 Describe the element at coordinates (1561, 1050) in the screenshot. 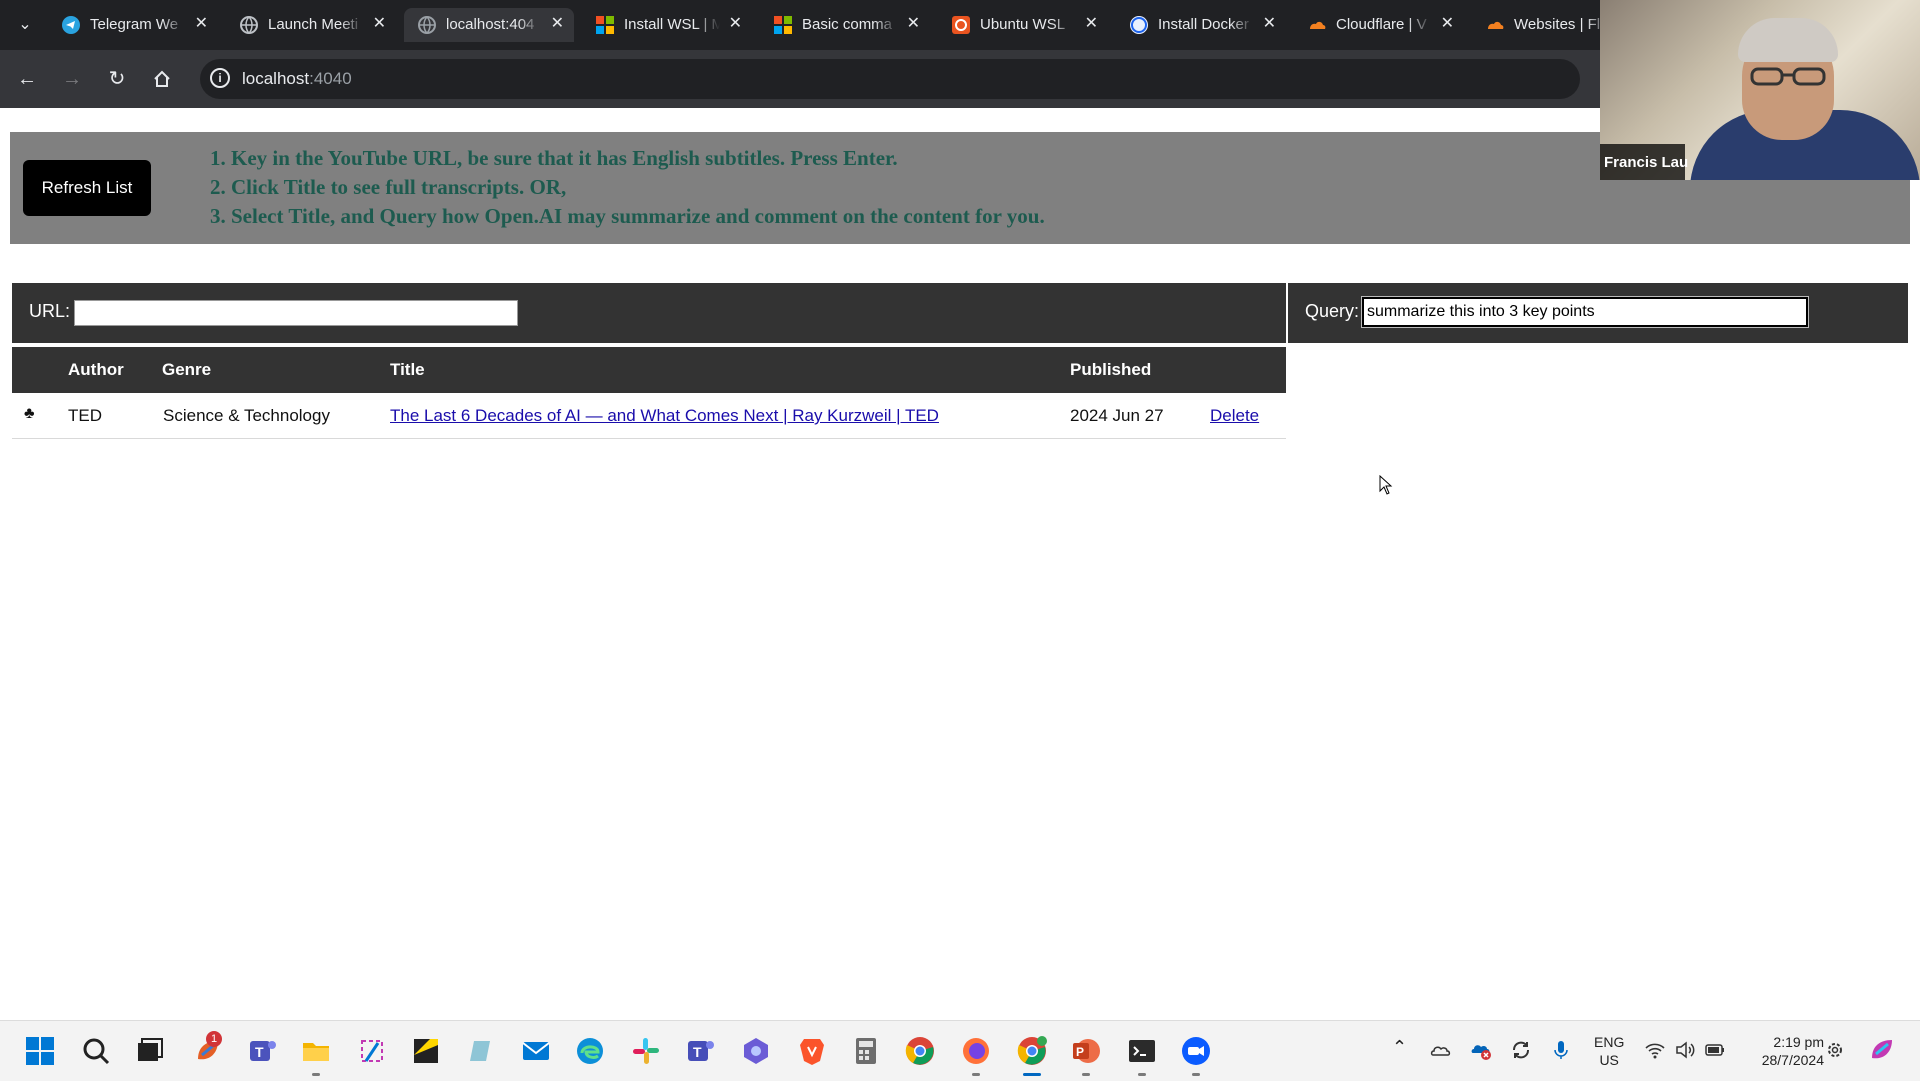

I see `microphone-icon` at that location.